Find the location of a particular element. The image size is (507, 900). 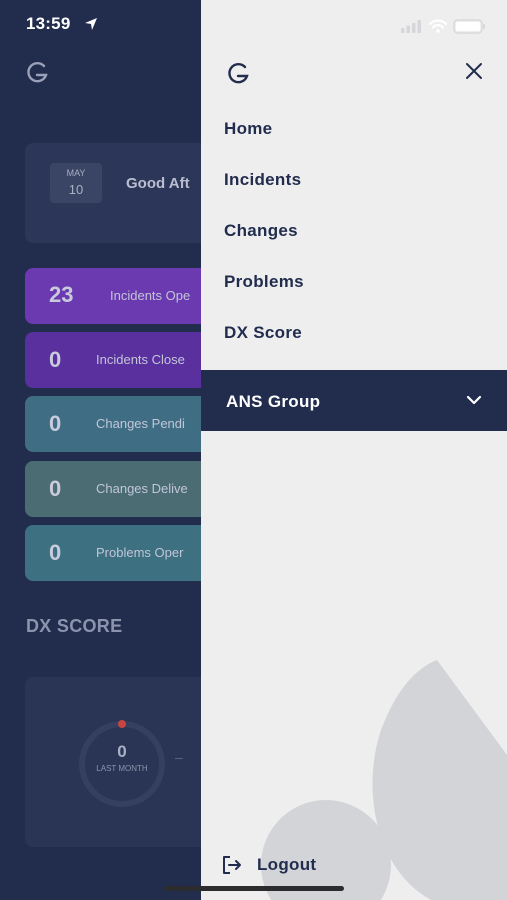

nav-item-incidents: Incidents is located at coordinates (262, 180).